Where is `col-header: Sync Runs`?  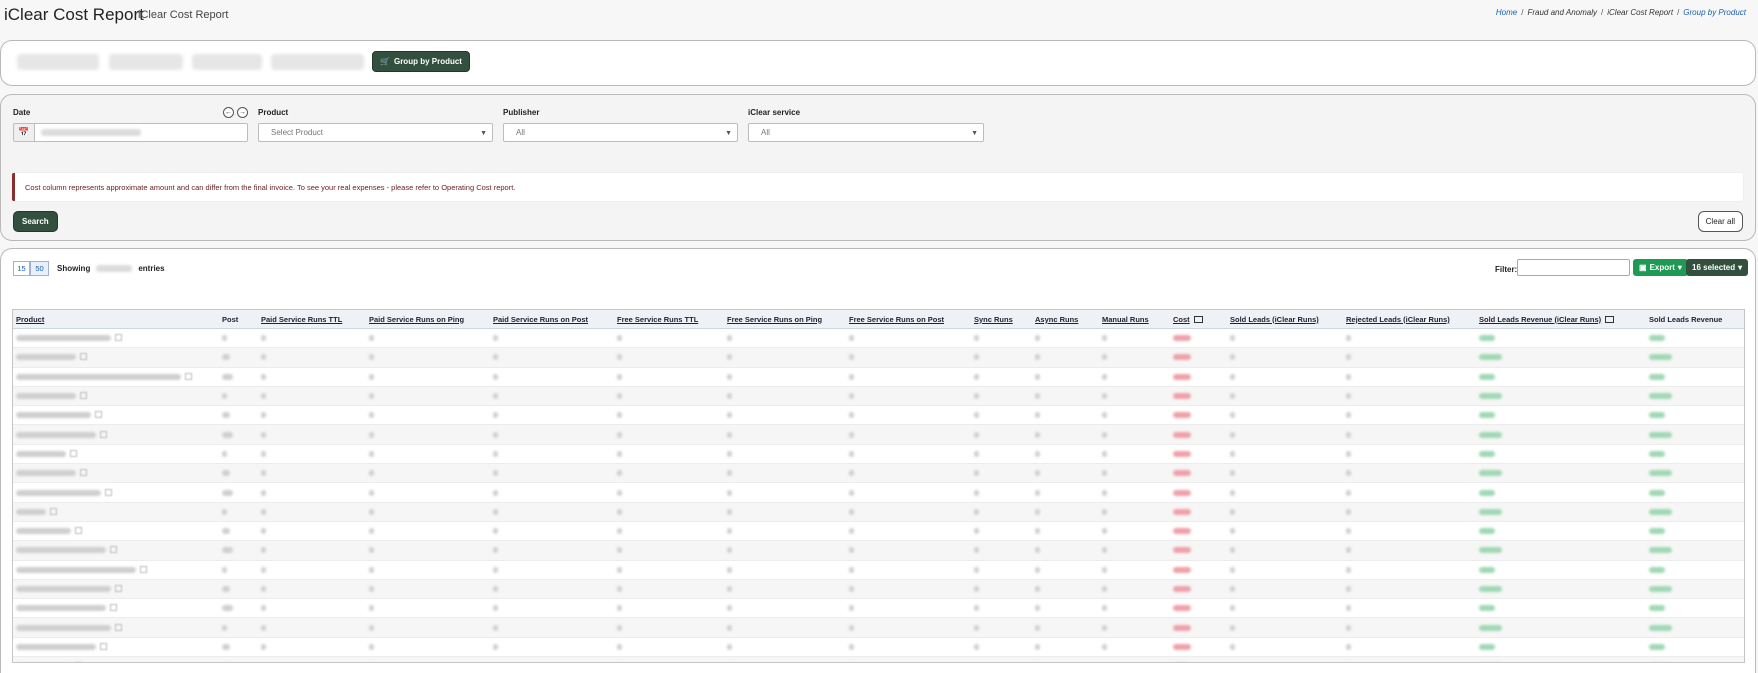
col-header: Sync Runs is located at coordinates (1001, 319).